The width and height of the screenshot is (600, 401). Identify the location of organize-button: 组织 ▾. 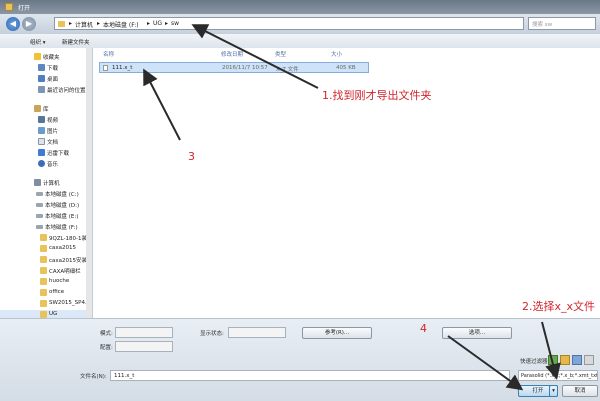
(38, 42).